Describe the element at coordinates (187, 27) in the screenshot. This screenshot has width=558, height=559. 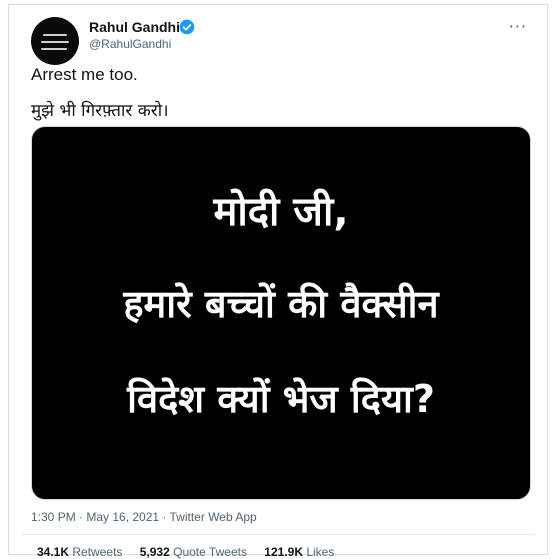
I see `verified-badge-icon` at that location.